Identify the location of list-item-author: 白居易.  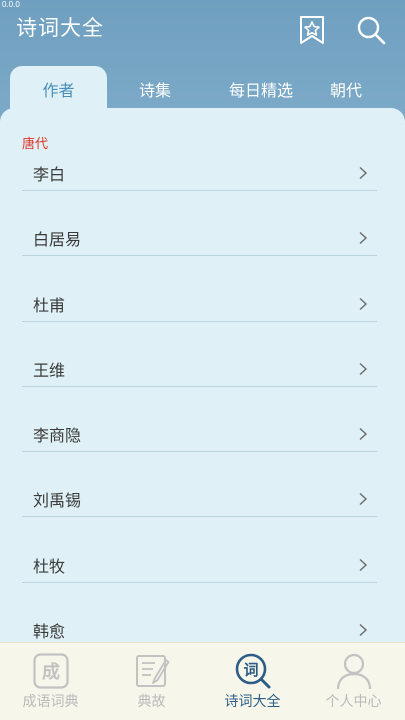
(199, 250).